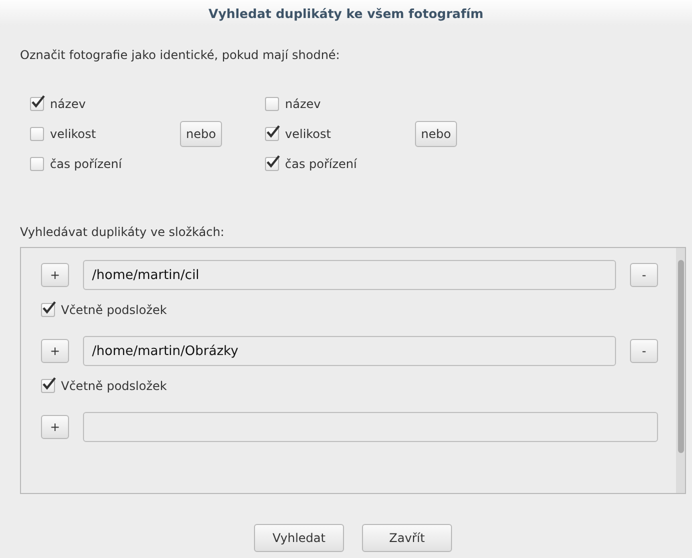 The height and width of the screenshot is (558, 692). What do you see at coordinates (349, 275) in the screenshot?
I see `folder-path-field: /home/martin/cil` at bounding box center [349, 275].